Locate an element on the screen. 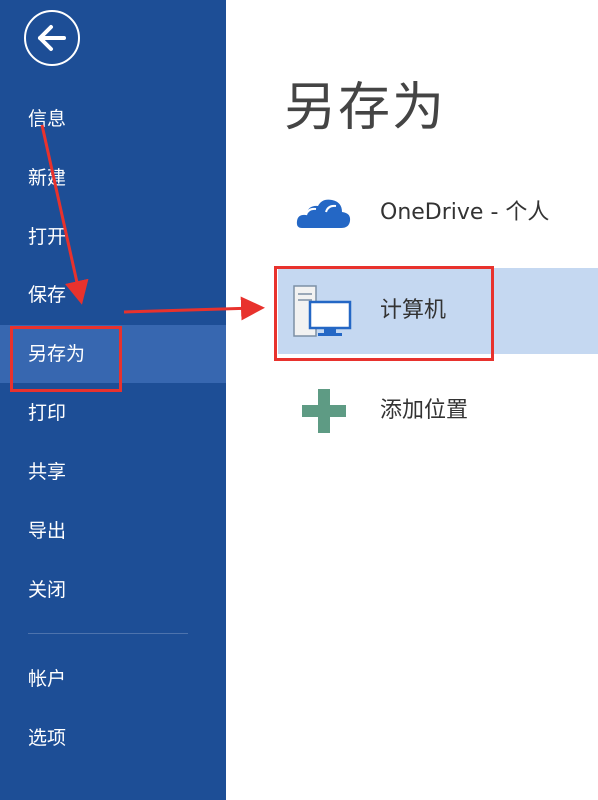 Image resolution: width=598 pixels, height=800 pixels. nav-item-export: 导出 is located at coordinates (113, 531).